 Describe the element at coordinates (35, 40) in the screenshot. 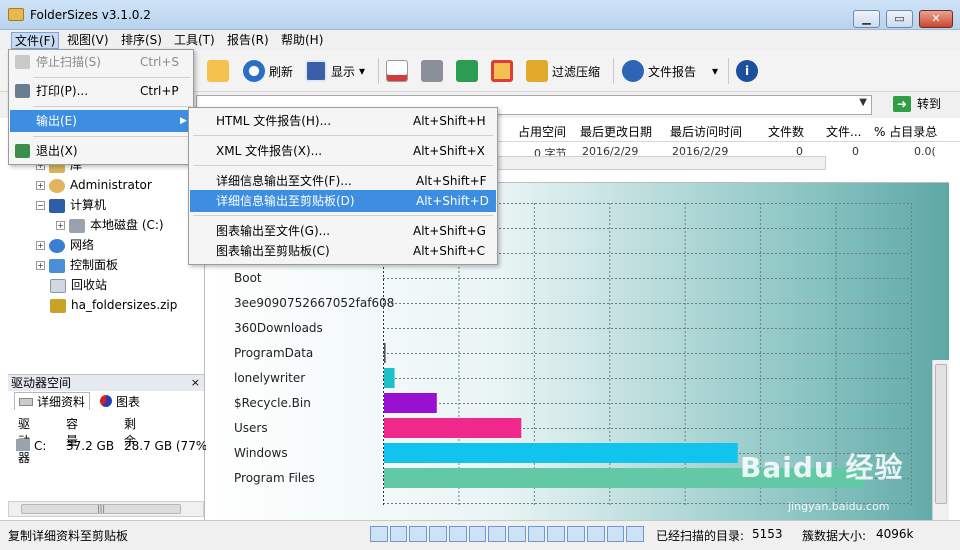

I see `menu-file: 文件(F)` at that location.